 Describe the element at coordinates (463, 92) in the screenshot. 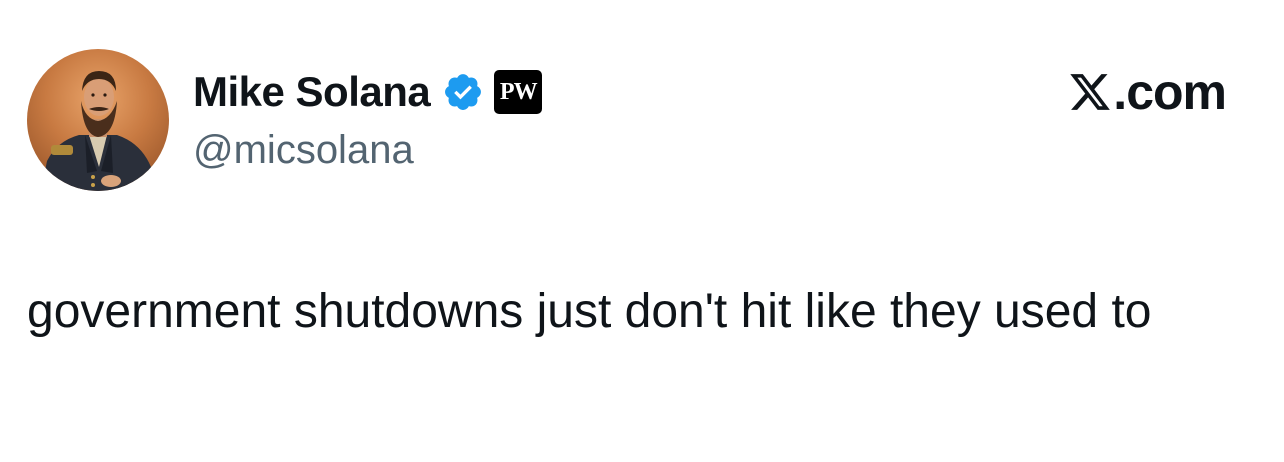

I see `verified-badge-icon` at that location.